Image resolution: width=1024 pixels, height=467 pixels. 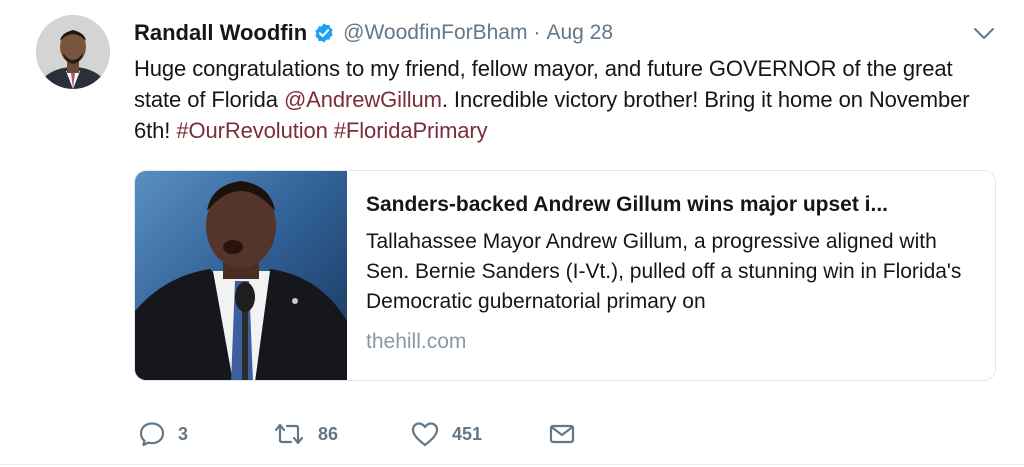 What do you see at coordinates (183, 433) in the screenshot?
I see `reply-count: 3` at bounding box center [183, 433].